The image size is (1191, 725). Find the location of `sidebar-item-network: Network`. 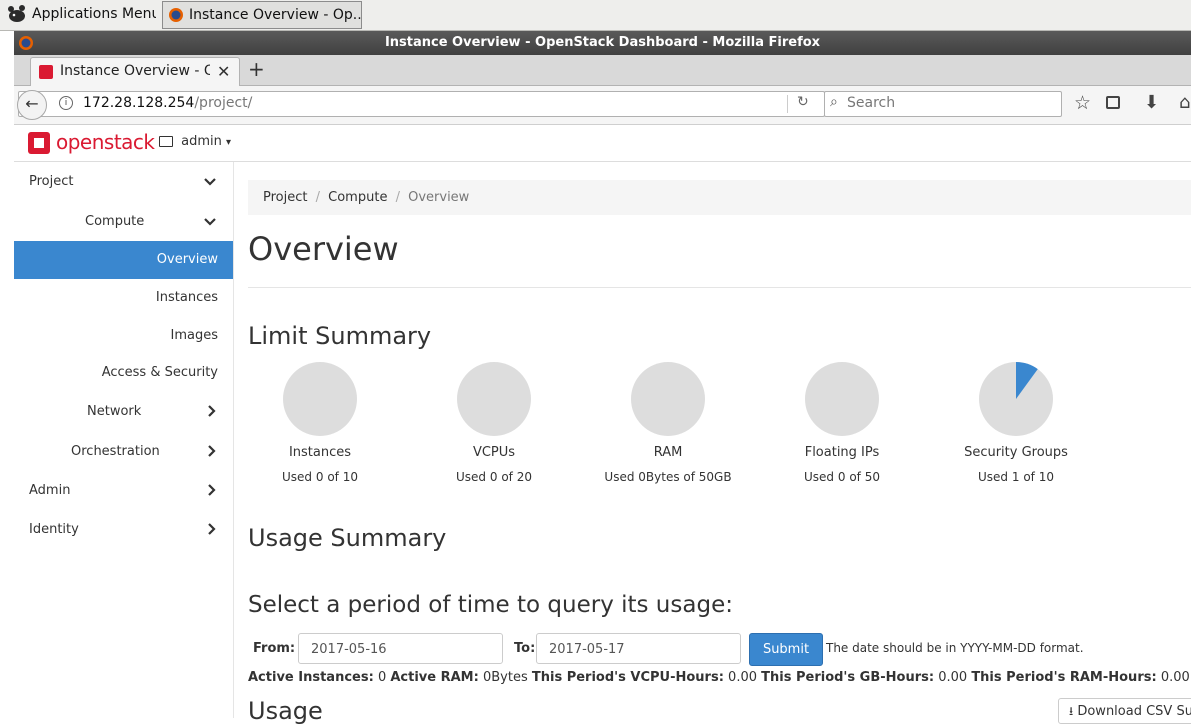

sidebar-item-network: Network is located at coordinates (114, 411).